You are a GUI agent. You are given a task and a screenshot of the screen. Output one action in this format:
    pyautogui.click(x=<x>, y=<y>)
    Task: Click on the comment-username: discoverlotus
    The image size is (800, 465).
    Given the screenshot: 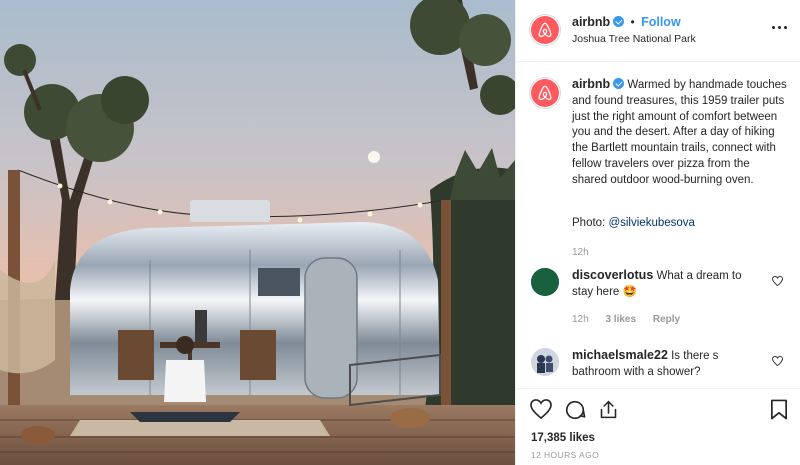 What is the action you would take?
    pyautogui.click(x=612, y=275)
    